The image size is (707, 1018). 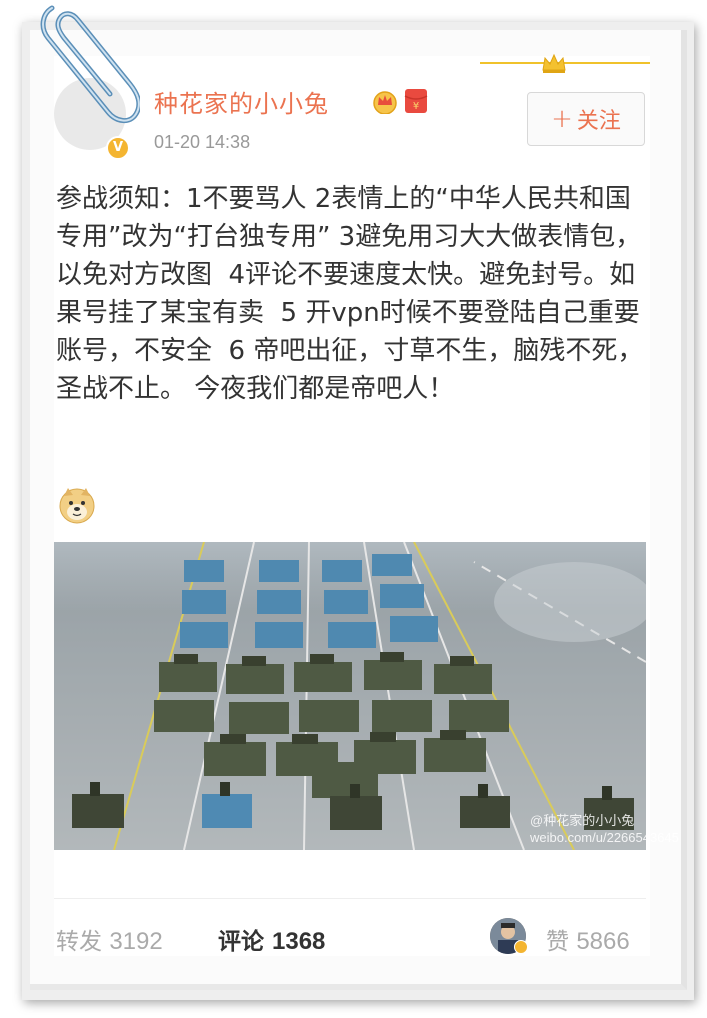 What do you see at coordinates (603, 941) in the screenshot?
I see `like-count: 5866` at bounding box center [603, 941].